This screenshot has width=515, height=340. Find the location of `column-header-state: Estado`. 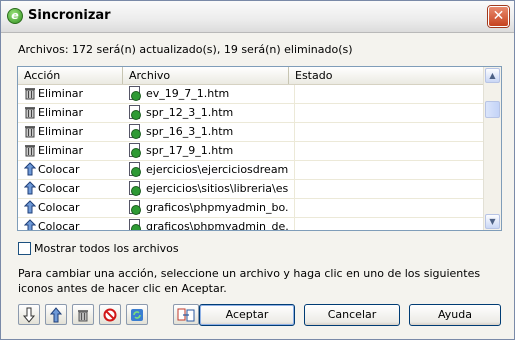

column-header-state: Estado is located at coordinates (385, 75).